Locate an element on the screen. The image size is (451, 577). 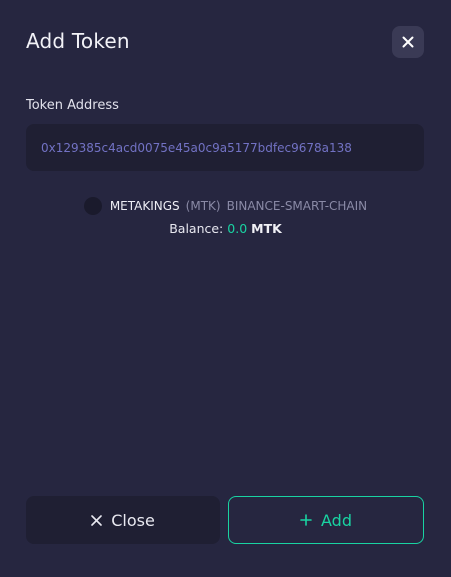
token-address-field is located at coordinates (225, 147).